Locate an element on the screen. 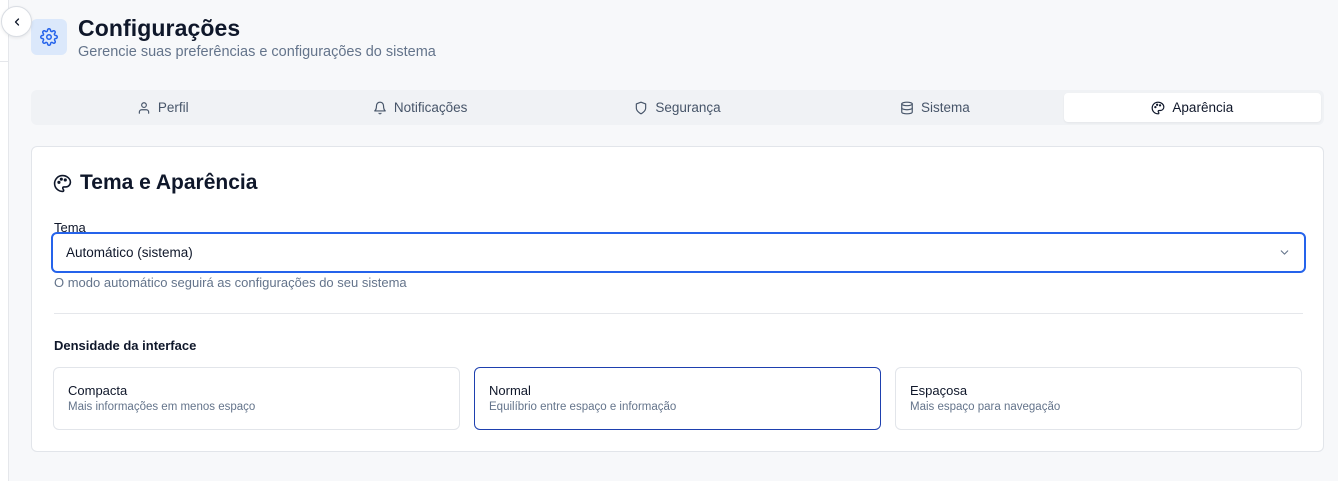  card-title-text: Tema e Aparência is located at coordinates (169, 182).